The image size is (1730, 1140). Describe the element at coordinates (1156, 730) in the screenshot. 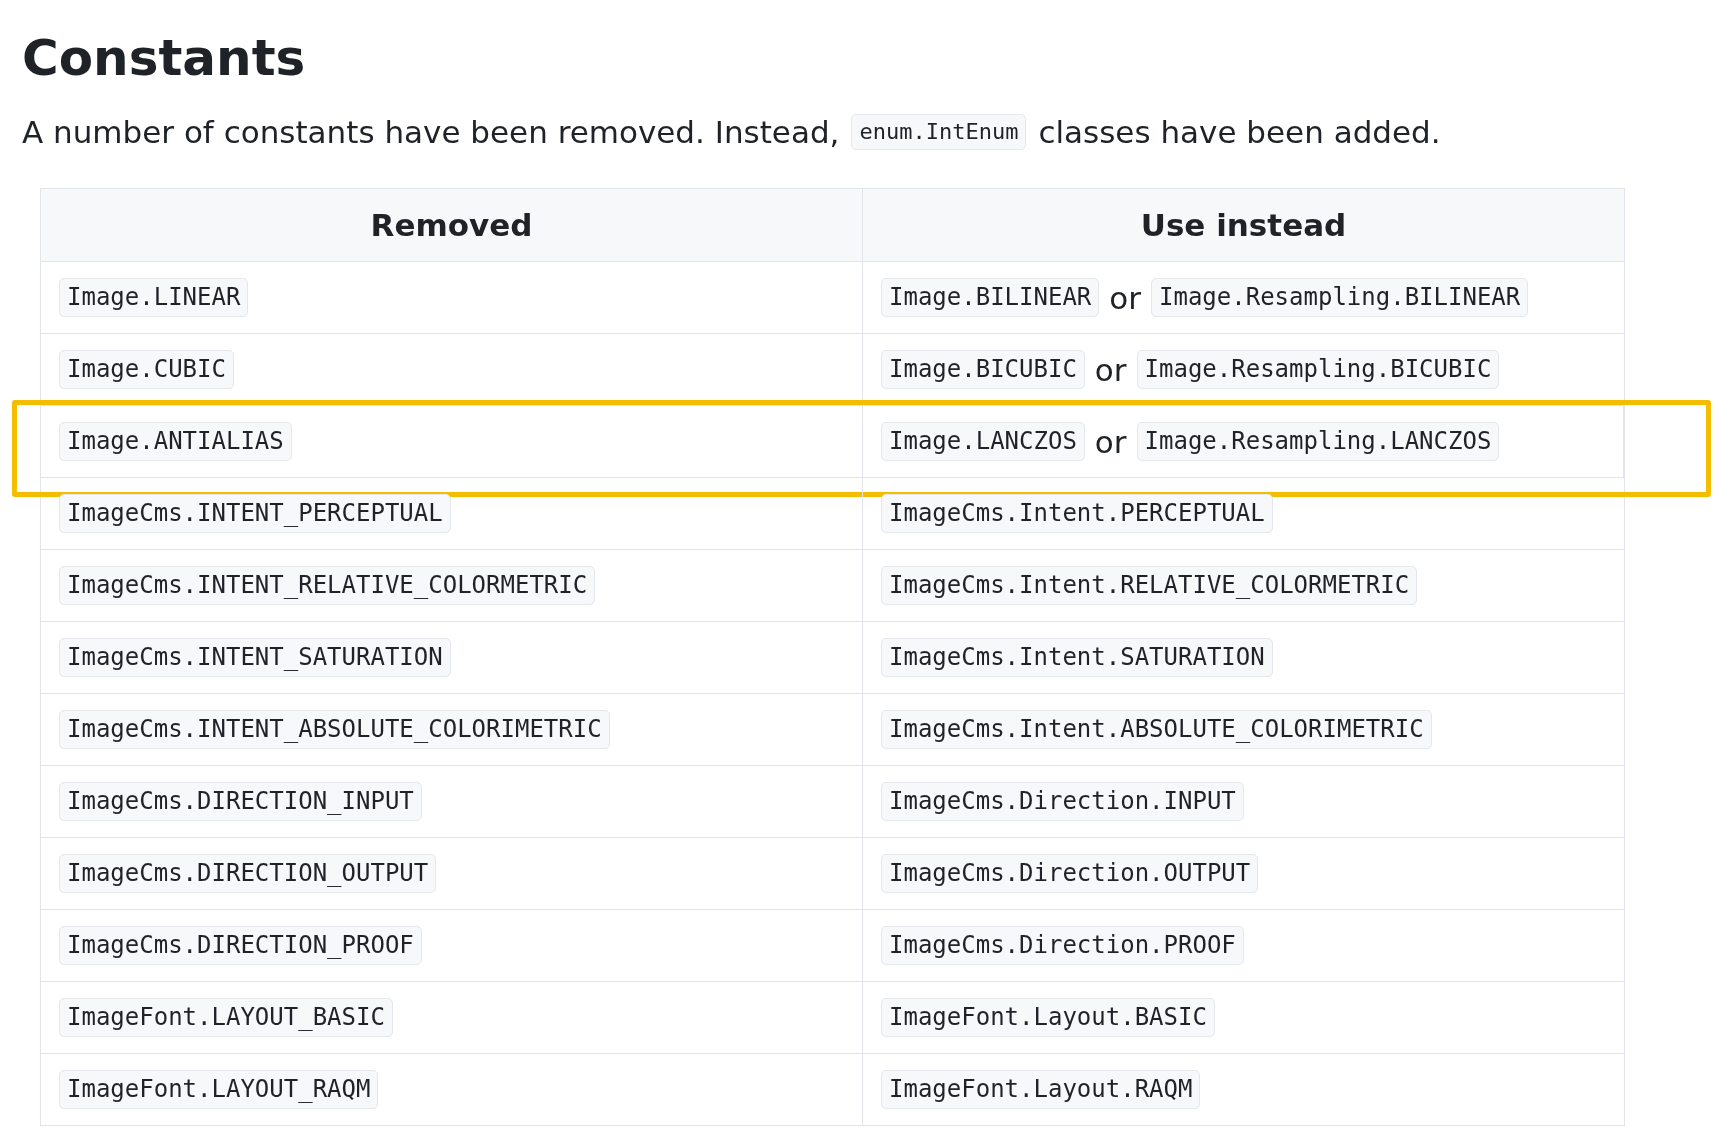

I see `inline-code: ImageCms.Intent.ABSOLUTE_COLORIMETRIC` at that location.